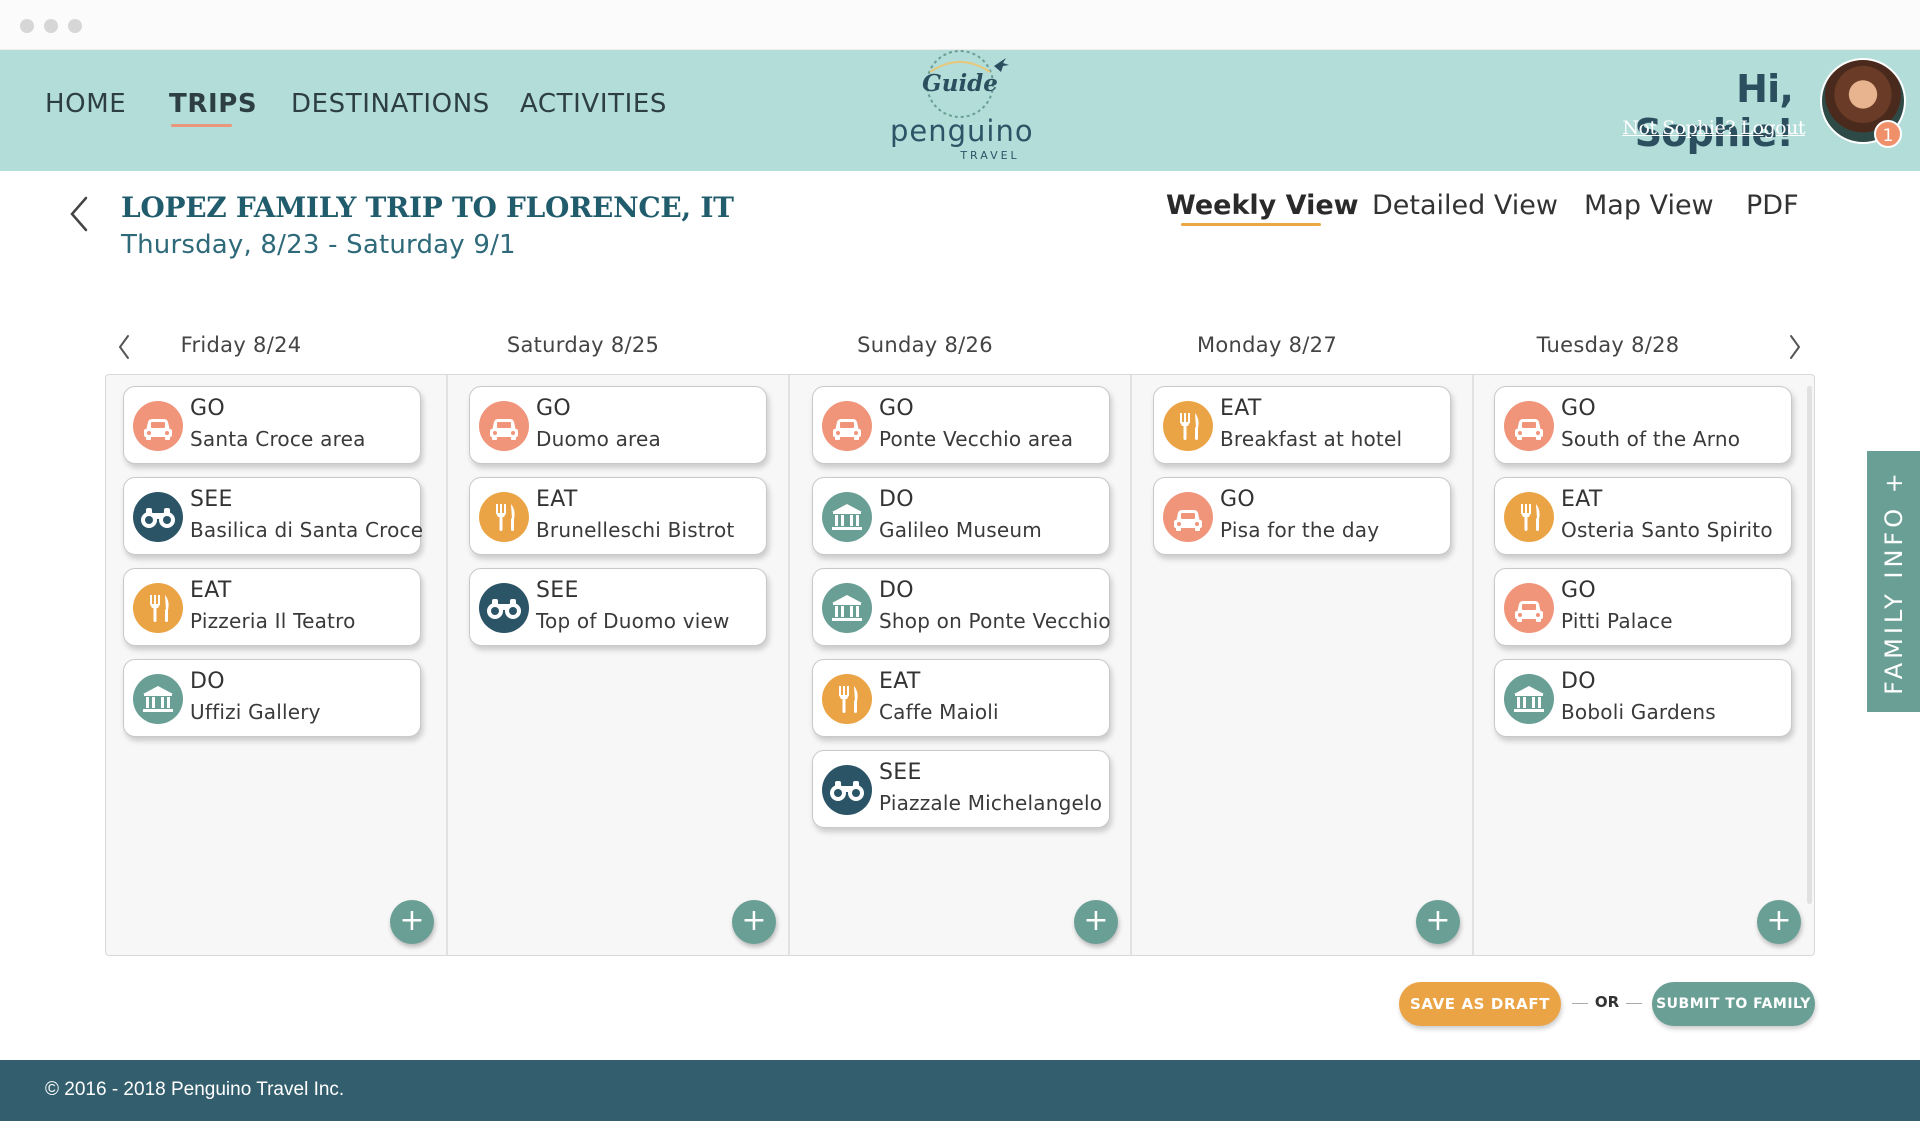  I want to click on or-separator: OR, so click(1607, 1002).